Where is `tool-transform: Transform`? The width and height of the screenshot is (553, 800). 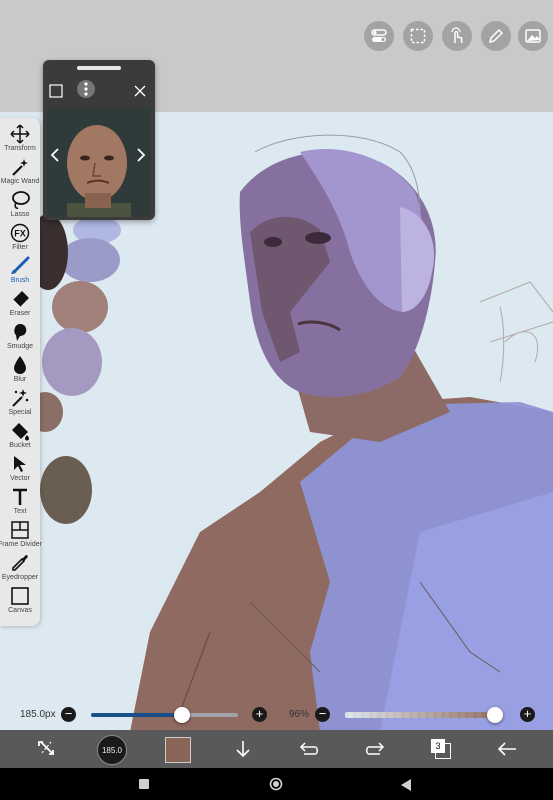
tool-transform: Transform is located at coordinates (20, 140).